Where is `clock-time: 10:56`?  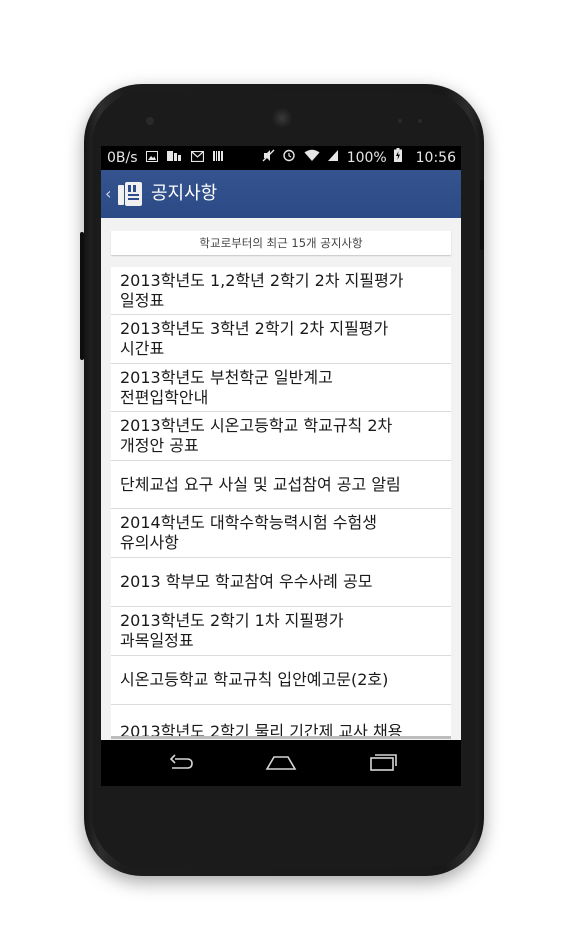
clock-time: 10:56 is located at coordinates (435, 158).